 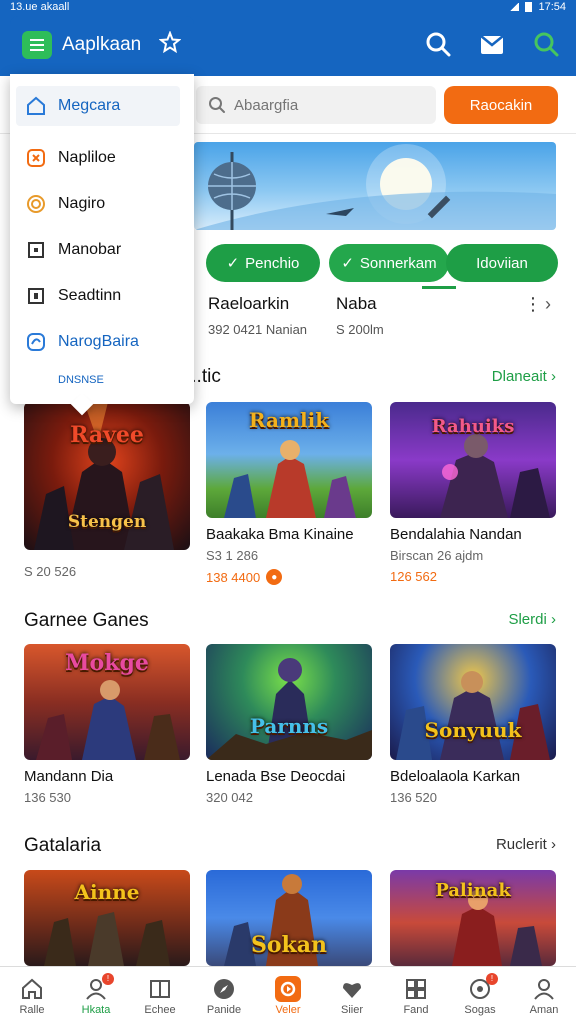 What do you see at coordinates (552, 7) in the screenshot?
I see `status-right: 17:54` at bounding box center [552, 7].